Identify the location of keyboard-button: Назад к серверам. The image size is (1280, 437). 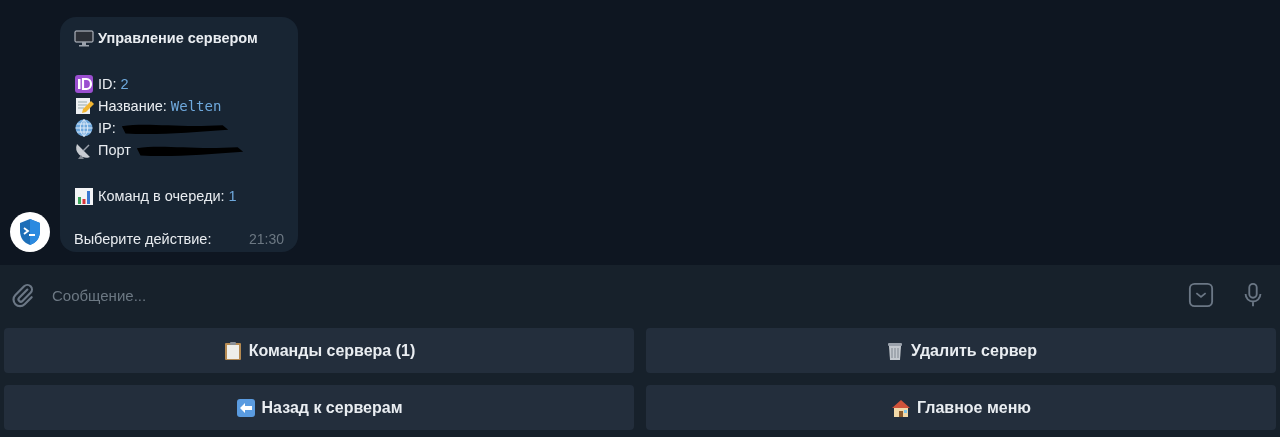
(319, 407).